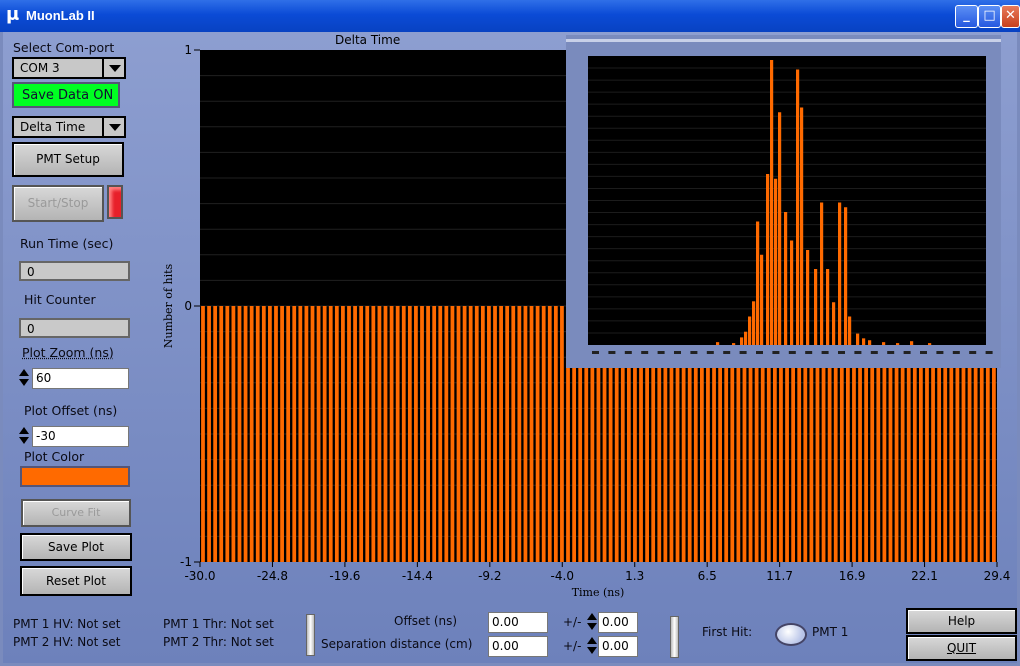 Image resolution: width=1020 pixels, height=666 pixels. What do you see at coordinates (218, 642) in the screenshot?
I see `pmt2-thr-status: PMT 2 Thr: Not set` at bounding box center [218, 642].